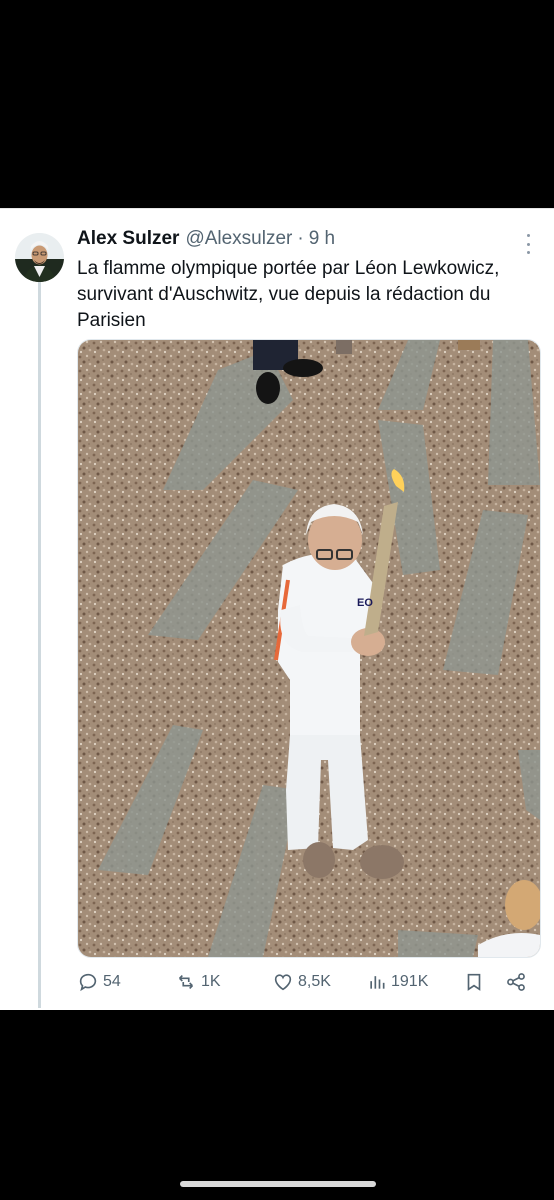 Image resolution: width=554 pixels, height=1200 pixels. I want to click on share-button, so click(516, 982).